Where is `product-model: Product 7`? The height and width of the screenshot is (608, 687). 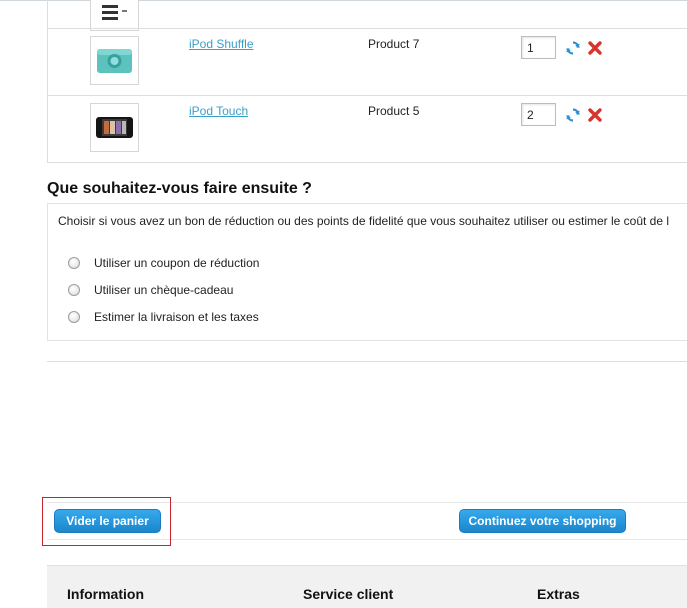 product-model: Product 7 is located at coordinates (394, 44).